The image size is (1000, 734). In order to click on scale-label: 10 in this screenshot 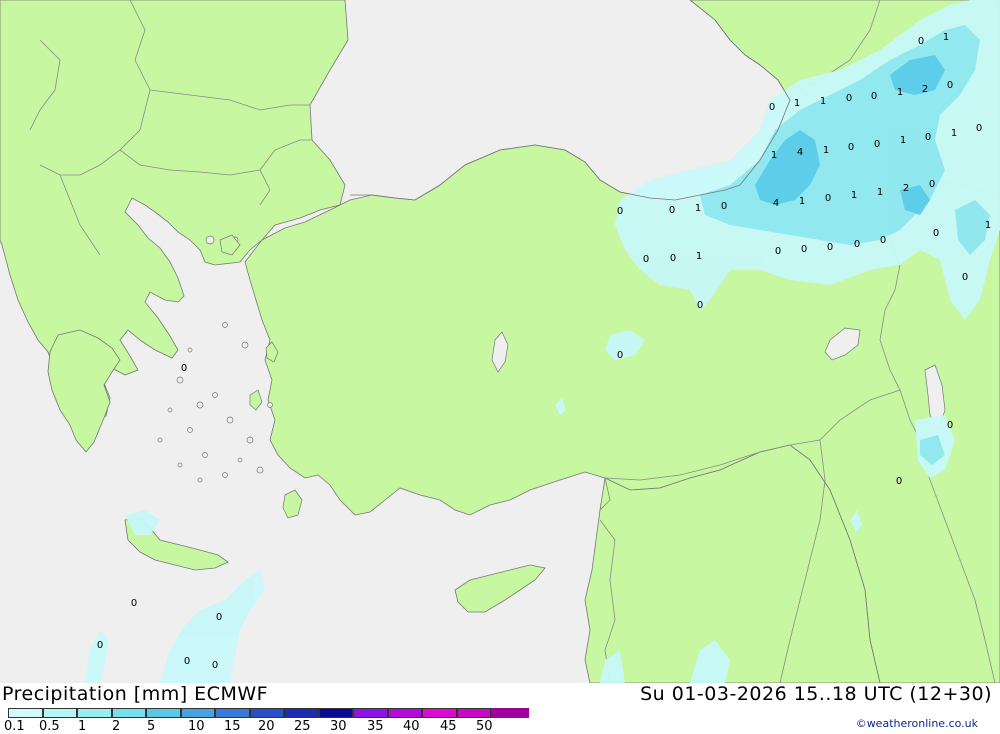, I will do `click(196, 726)`.